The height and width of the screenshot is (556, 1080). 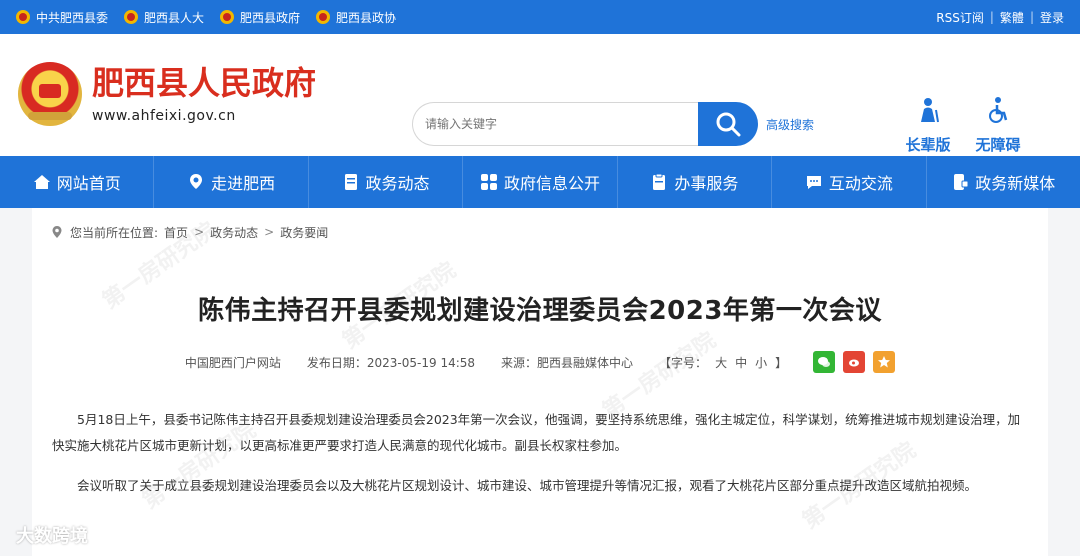 What do you see at coordinates (551, 183) in the screenshot?
I see `nav-label: 政府信息公开` at bounding box center [551, 183].